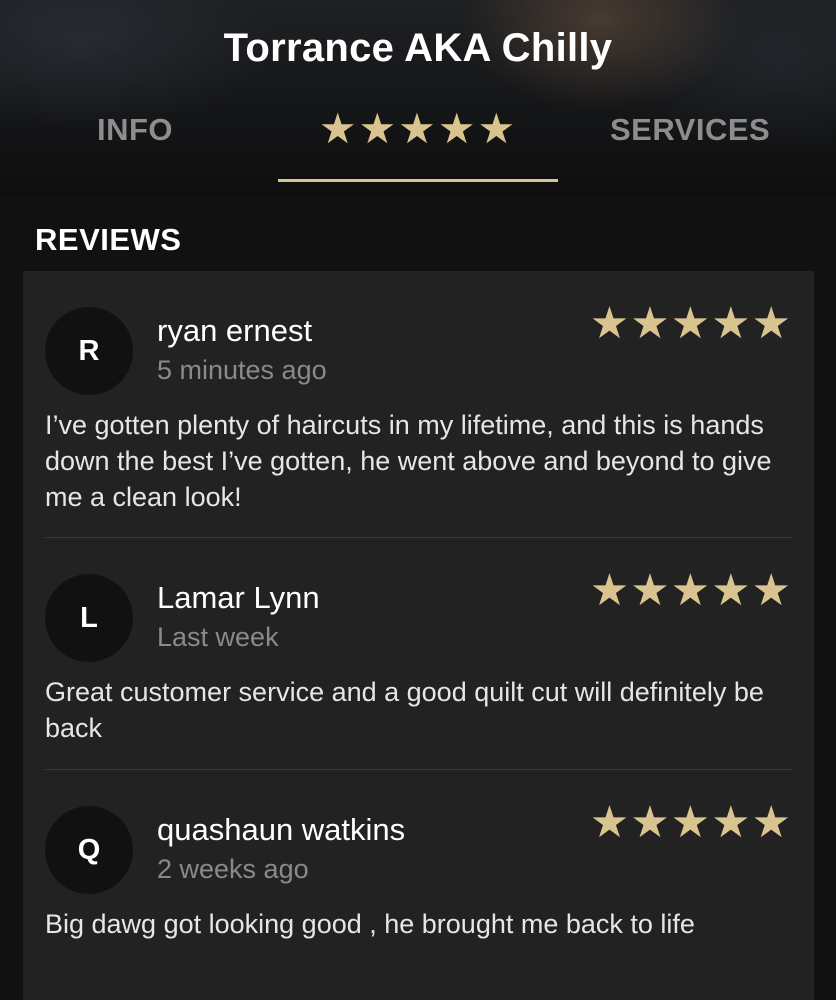 This screenshot has height=1000, width=836. I want to click on barber-name-title: Torrance AKA Chilly, so click(418, 48).